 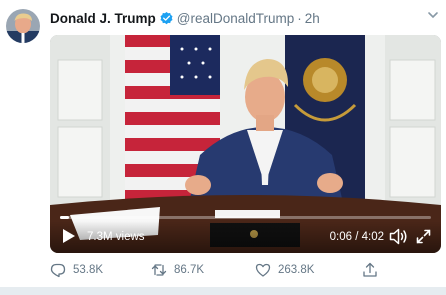 I want to click on like-count: 263.8K, so click(x=296, y=270).